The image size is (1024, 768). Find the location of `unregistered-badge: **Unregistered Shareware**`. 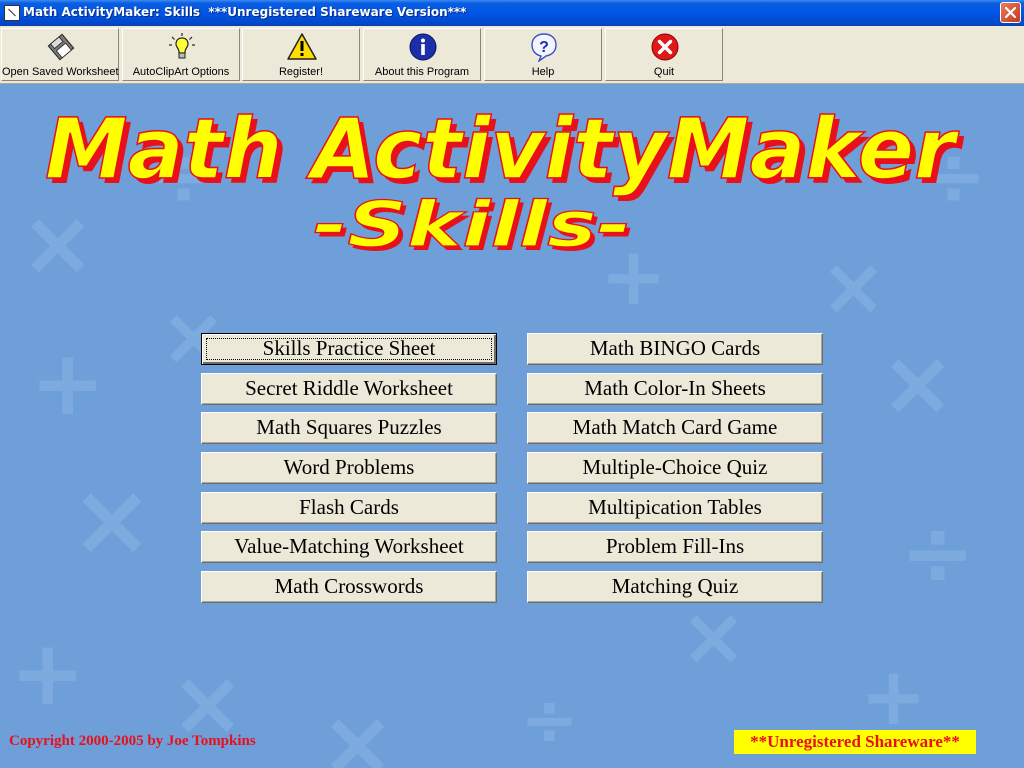

unregistered-badge: **Unregistered Shareware** is located at coordinates (855, 742).